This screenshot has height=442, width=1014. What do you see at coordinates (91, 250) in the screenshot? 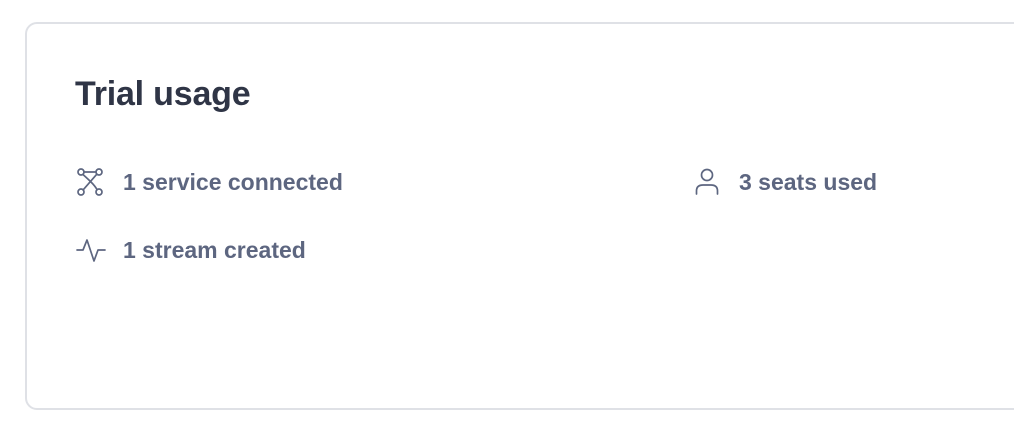
I see `activity-pulse-icon` at bounding box center [91, 250].